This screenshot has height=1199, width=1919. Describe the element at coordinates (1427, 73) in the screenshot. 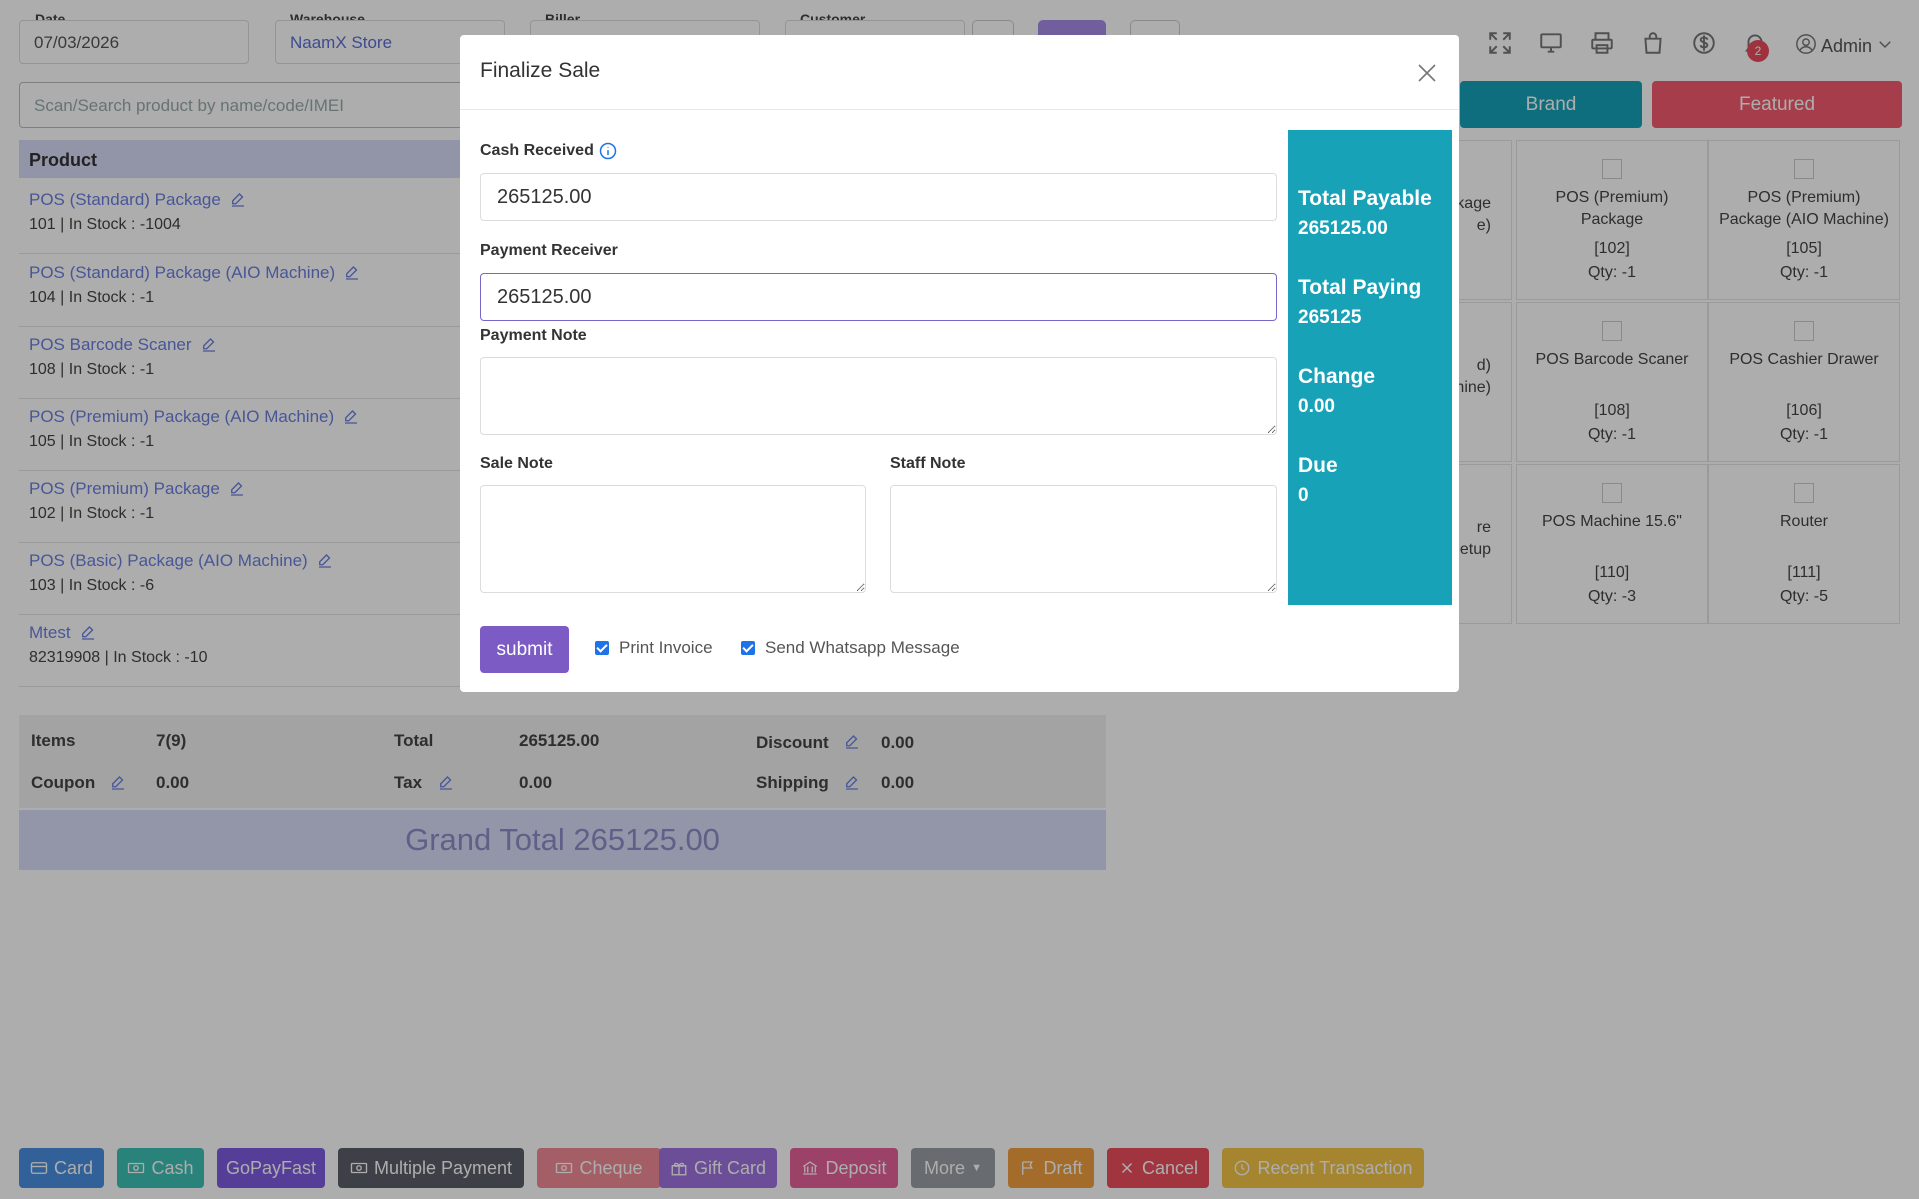

I see `close-icon` at that location.